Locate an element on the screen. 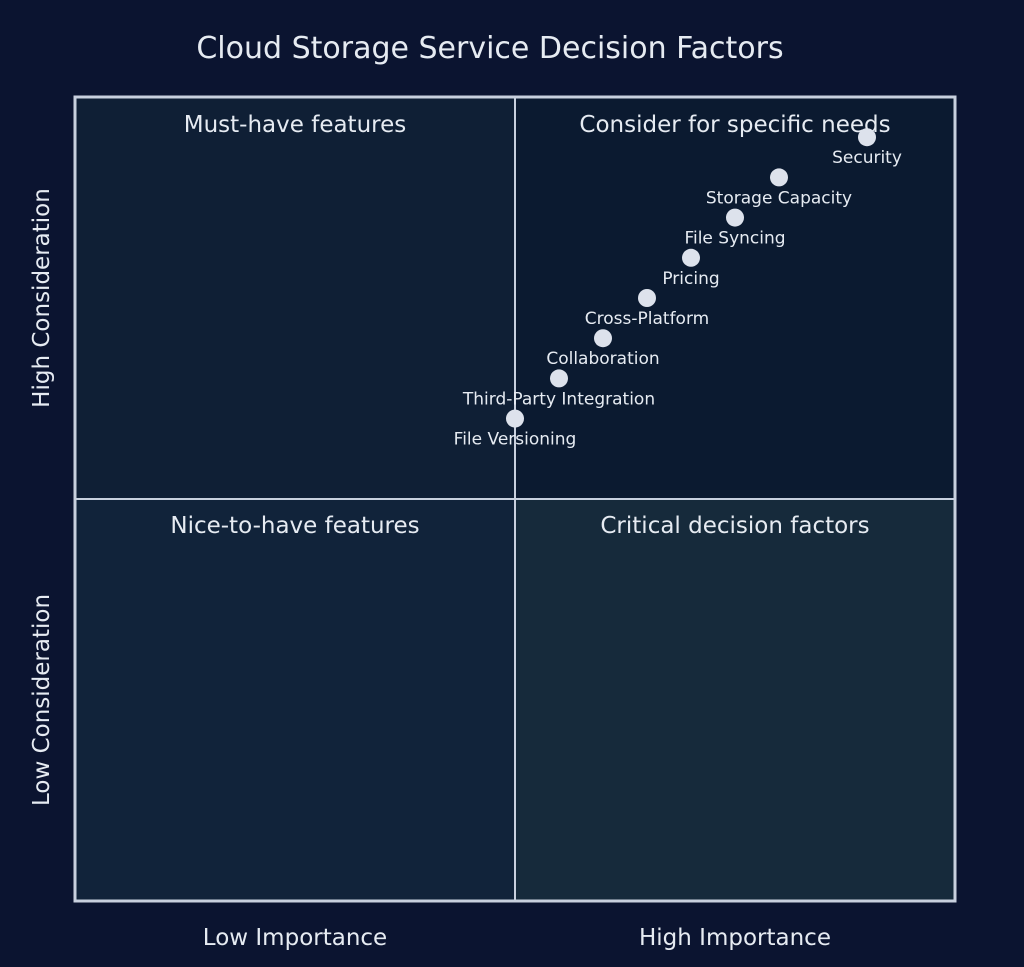  data-point-label: Third-Party Integration is located at coordinates (558, 399).